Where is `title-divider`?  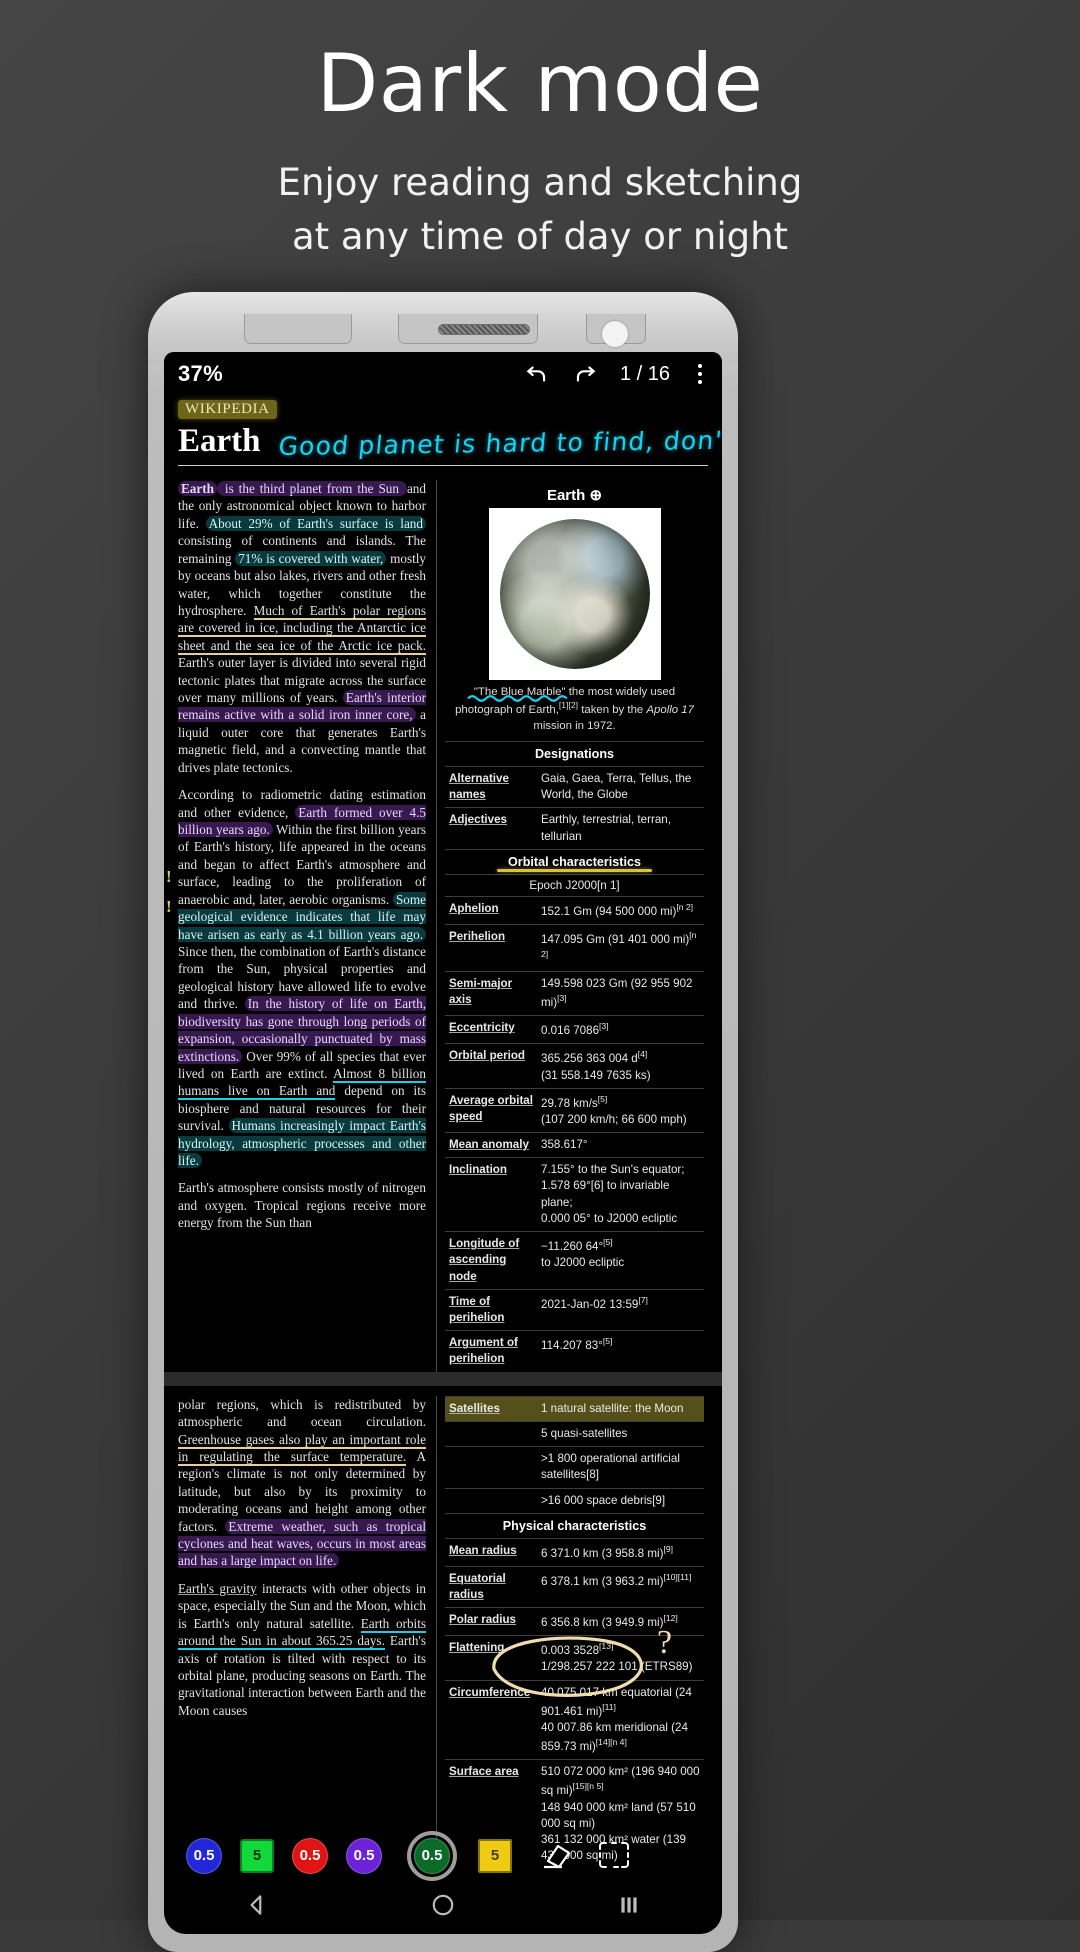
title-divider is located at coordinates (443, 465).